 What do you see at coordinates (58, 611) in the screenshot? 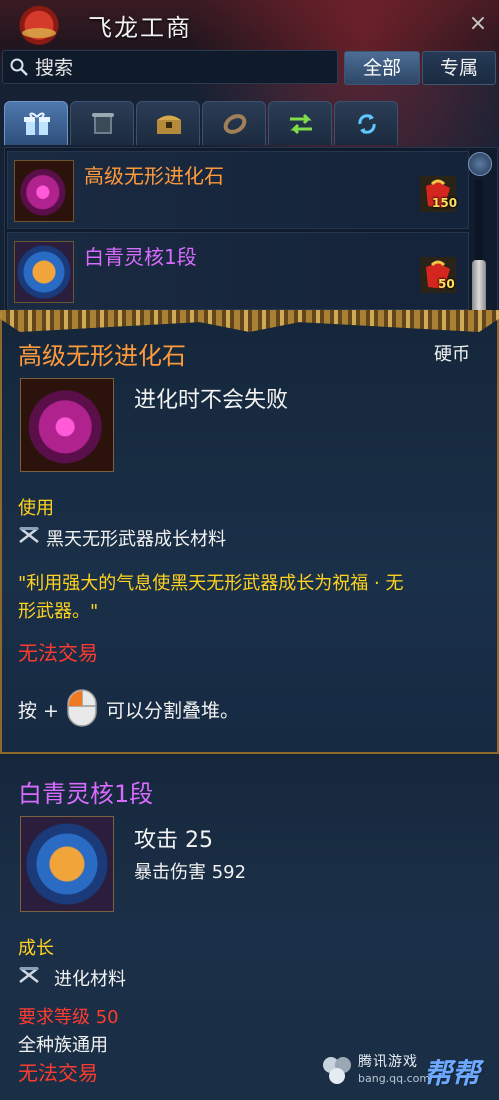
I see `tooltip-quote-line-2: 形武器。"` at bounding box center [58, 611].